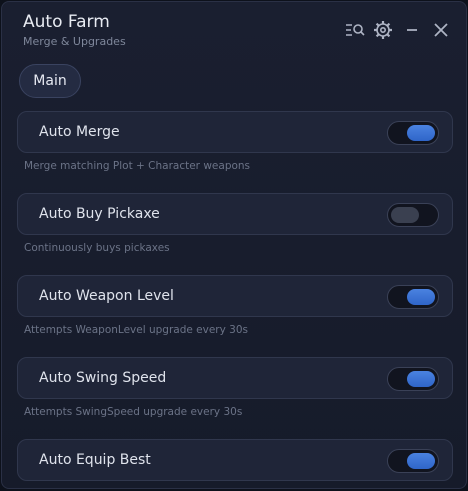 The image size is (468, 491). Describe the element at coordinates (235, 132) in the screenshot. I see `toggle-row-auto-merge: Auto Merge` at that location.